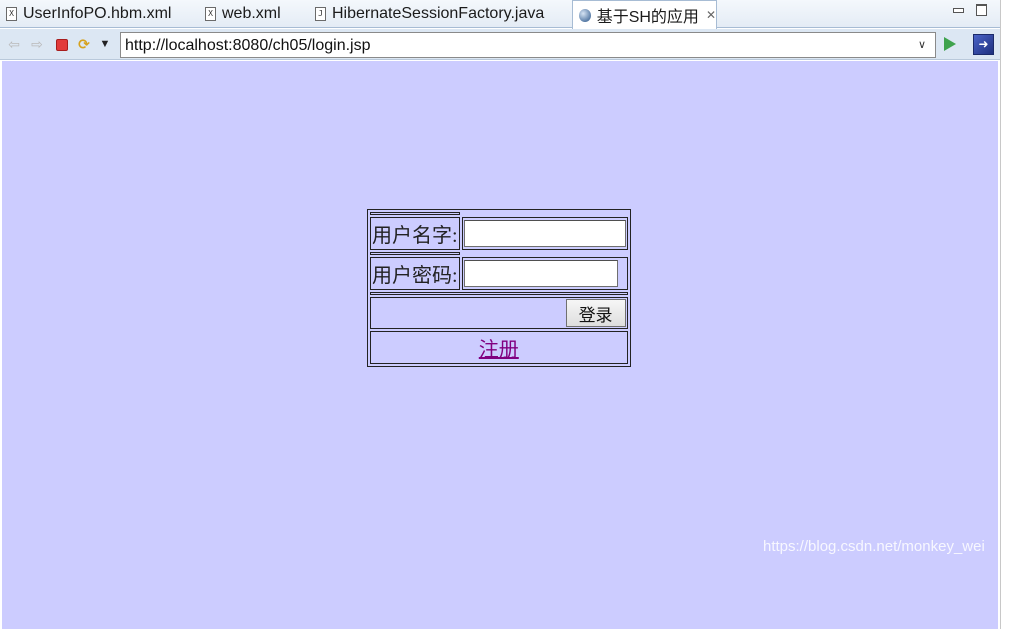  What do you see at coordinates (540, 273) in the screenshot?
I see `password-input` at bounding box center [540, 273].